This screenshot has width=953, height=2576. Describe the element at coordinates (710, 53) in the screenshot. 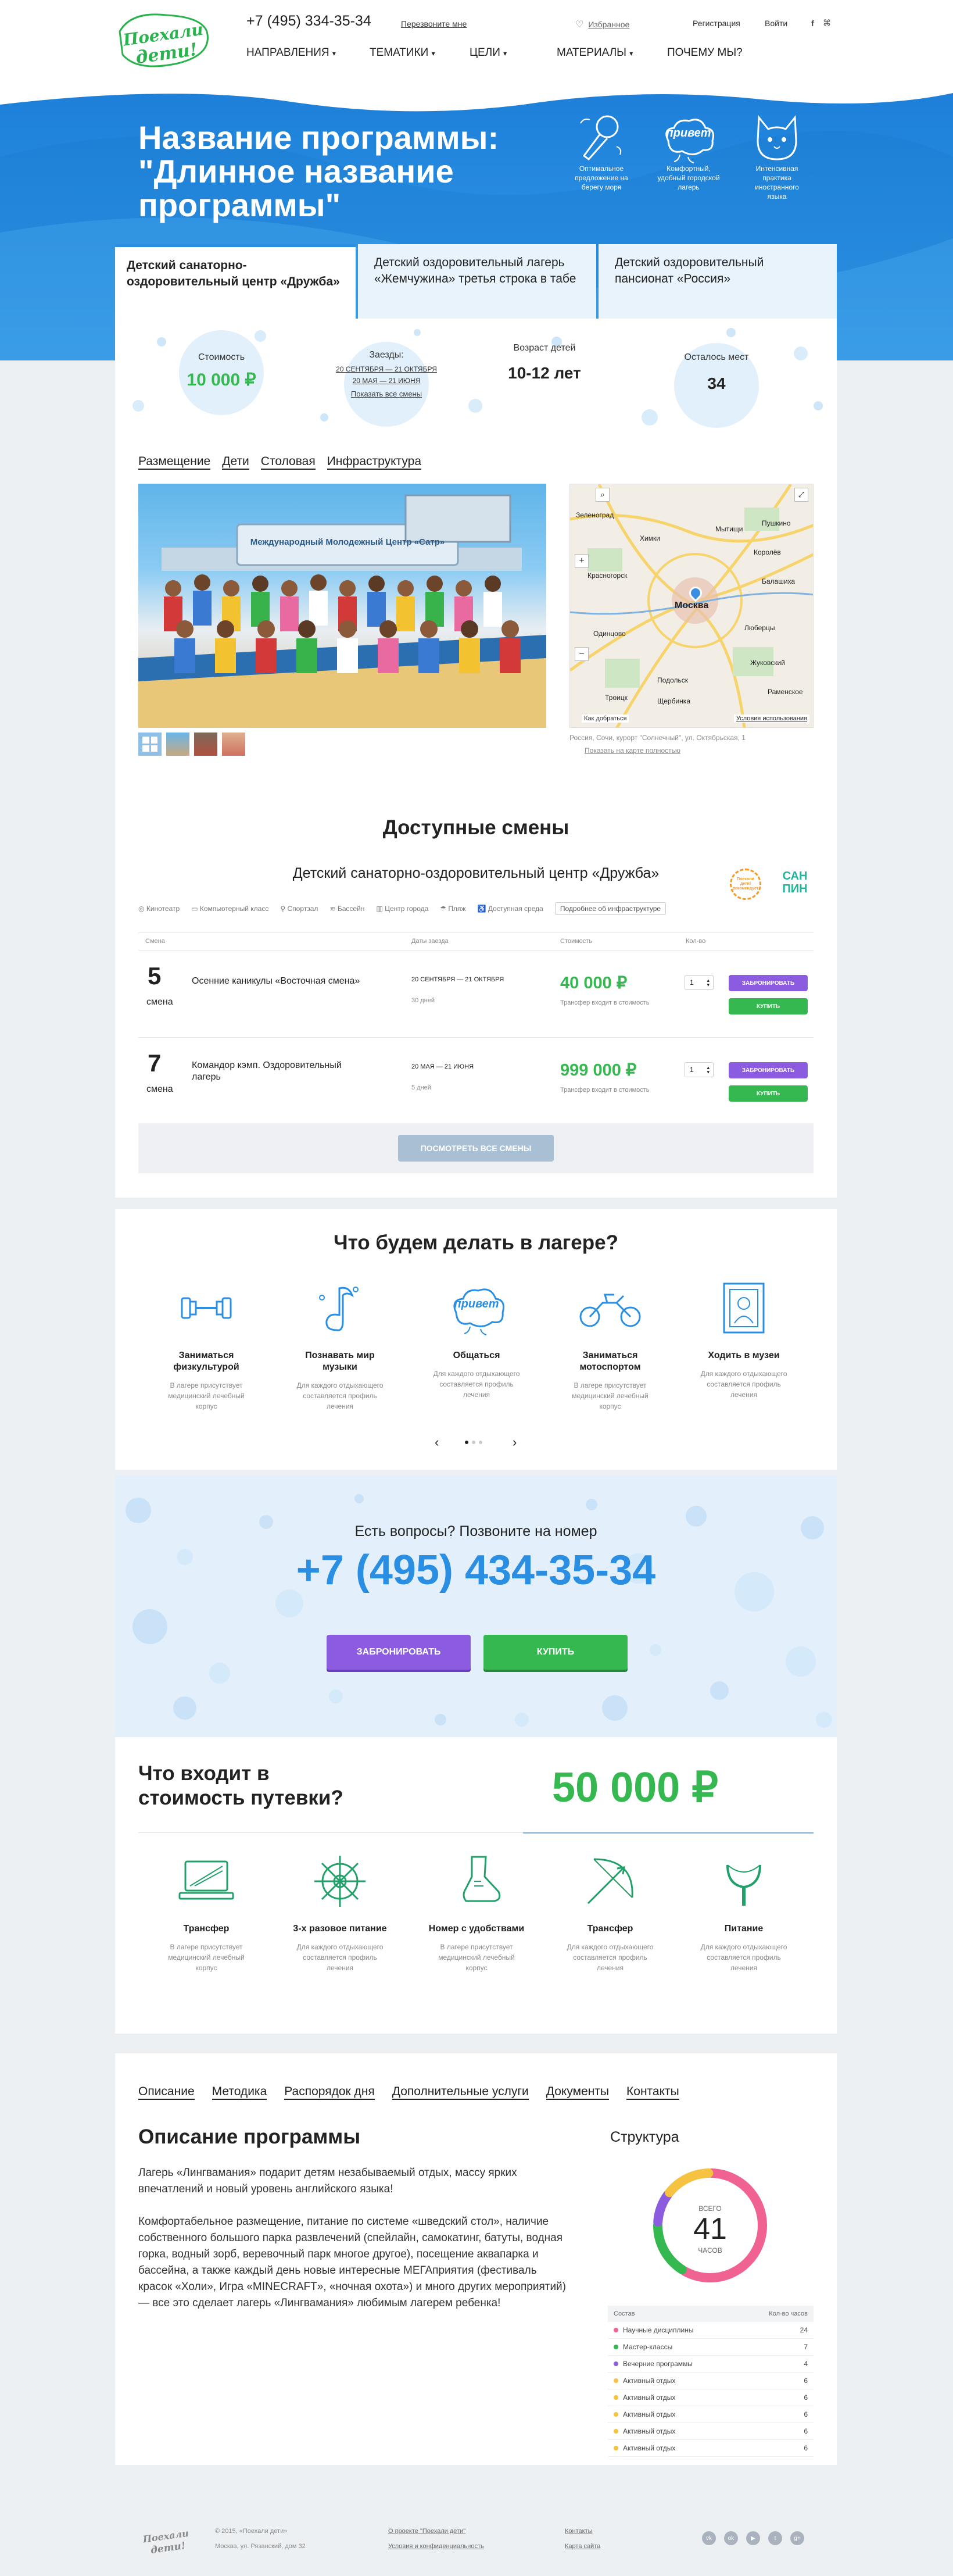

I see `nav-item-why-us: ПОЧЕМУ МЫ?` at that location.